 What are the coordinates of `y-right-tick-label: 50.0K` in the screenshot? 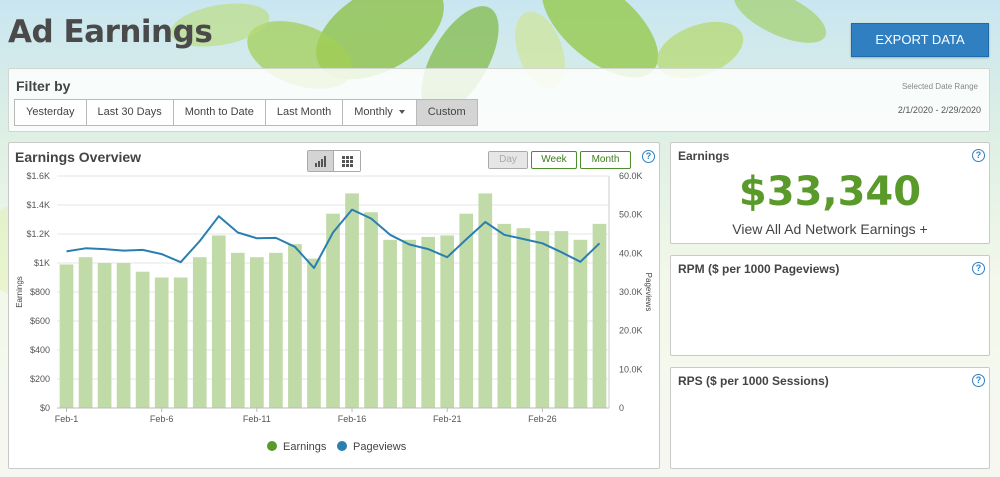 It's located at (631, 215).